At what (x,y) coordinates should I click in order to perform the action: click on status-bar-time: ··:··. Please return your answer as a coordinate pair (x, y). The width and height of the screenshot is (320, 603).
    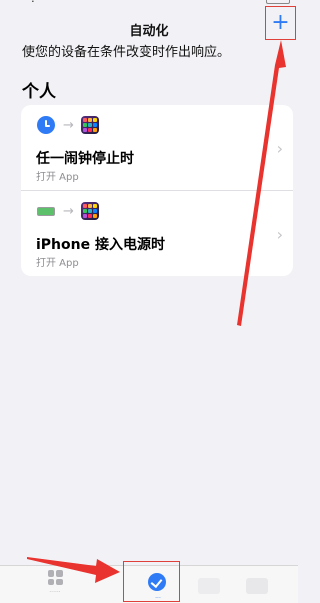
    Looking at the image, I should click on (33, 2).